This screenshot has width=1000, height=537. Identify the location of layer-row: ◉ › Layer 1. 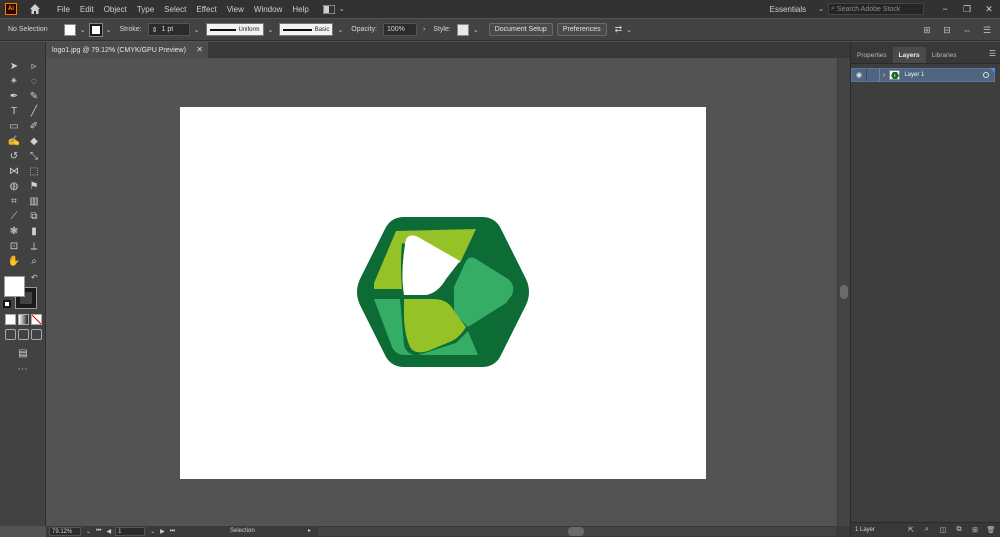
(923, 75).